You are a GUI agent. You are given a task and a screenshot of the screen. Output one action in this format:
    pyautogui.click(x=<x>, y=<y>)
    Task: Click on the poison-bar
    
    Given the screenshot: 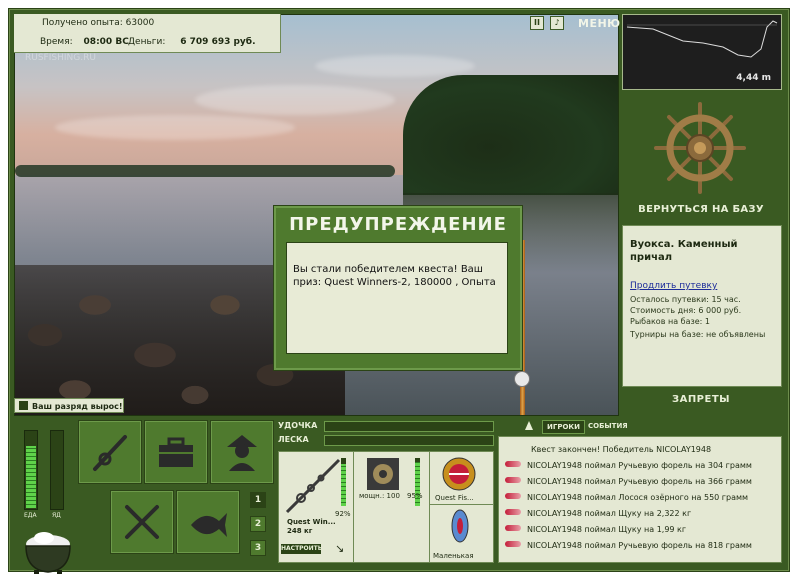 What is the action you would take?
    pyautogui.click(x=57, y=470)
    